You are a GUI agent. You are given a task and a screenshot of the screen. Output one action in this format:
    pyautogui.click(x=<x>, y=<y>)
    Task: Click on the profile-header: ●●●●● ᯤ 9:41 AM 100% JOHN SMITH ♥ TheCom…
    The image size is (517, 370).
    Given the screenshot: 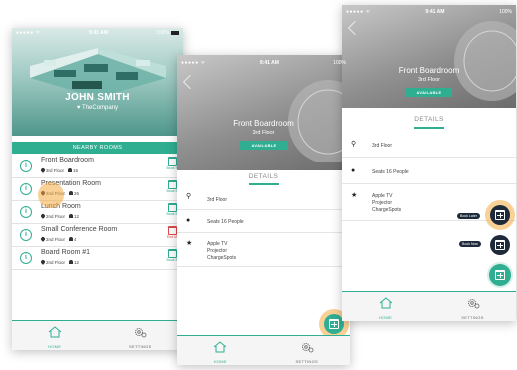 What is the action you would take?
    pyautogui.click(x=97, y=82)
    